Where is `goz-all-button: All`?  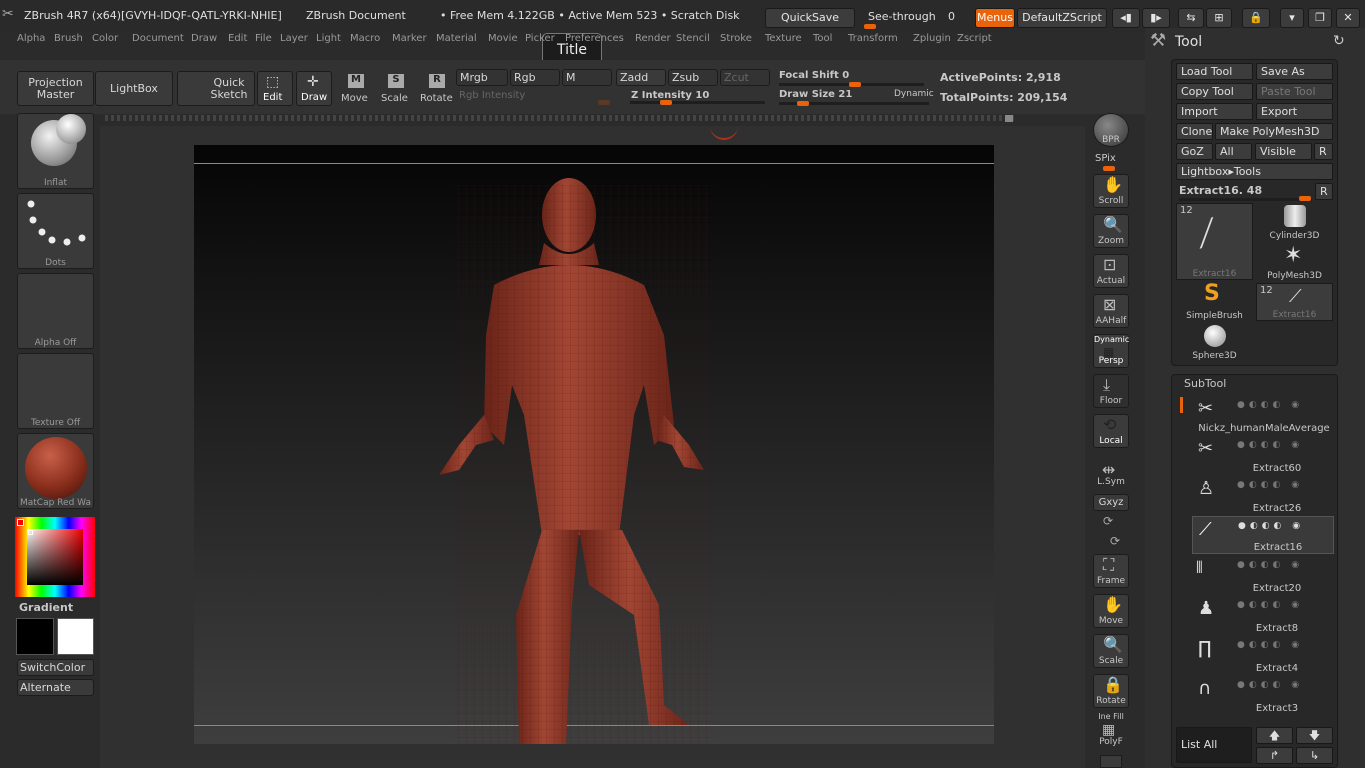 goz-all-button: All is located at coordinates (1233, 151).